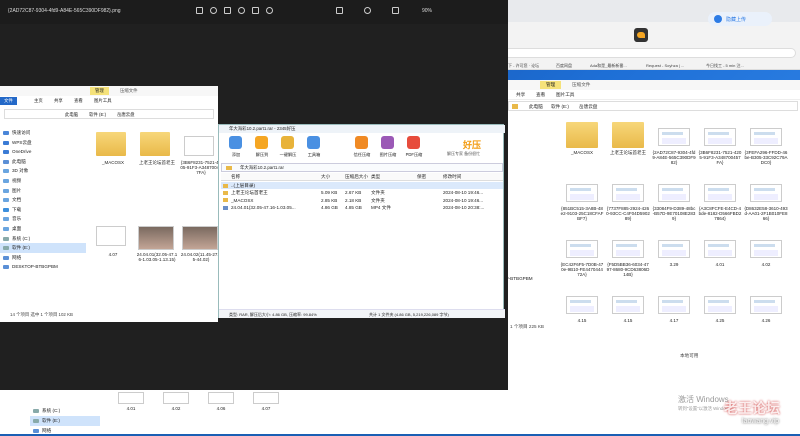  I want to click on bird-logo-icon, so click(641, 35).